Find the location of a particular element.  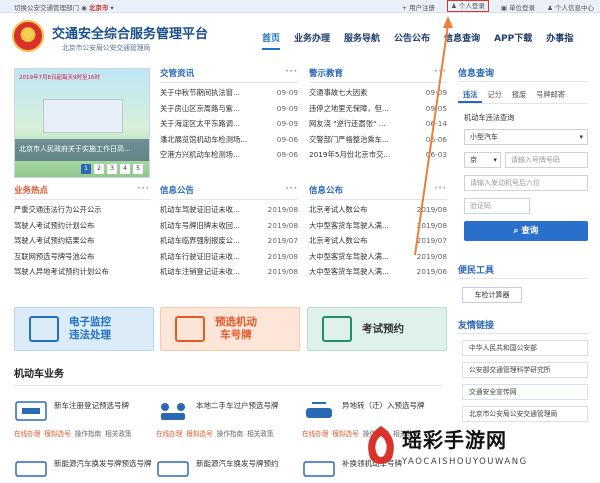

car-inspection-calculator-button: 车检计算器 is located at coordinates (492, 295).